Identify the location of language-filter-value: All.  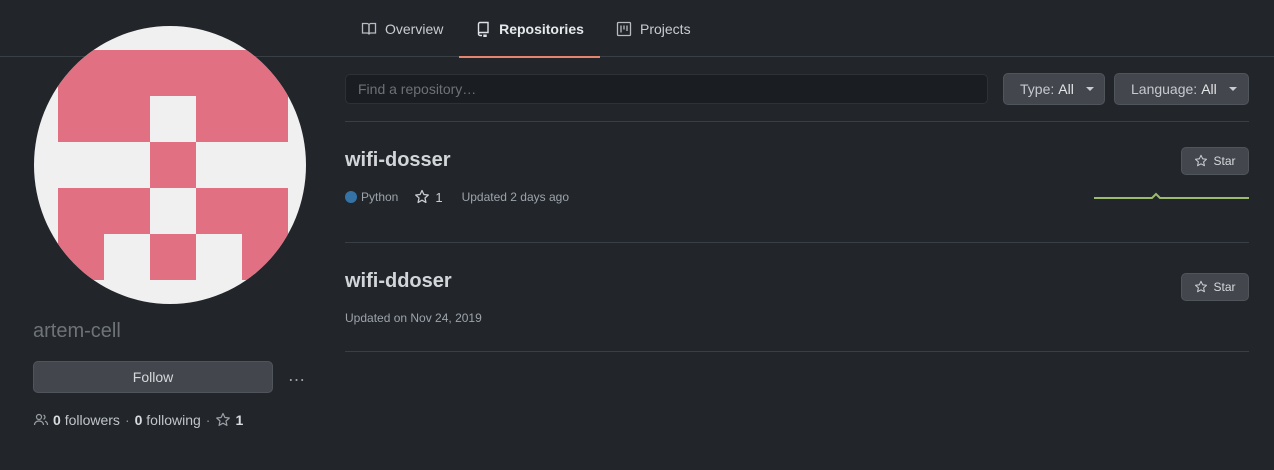
(1209, 89).